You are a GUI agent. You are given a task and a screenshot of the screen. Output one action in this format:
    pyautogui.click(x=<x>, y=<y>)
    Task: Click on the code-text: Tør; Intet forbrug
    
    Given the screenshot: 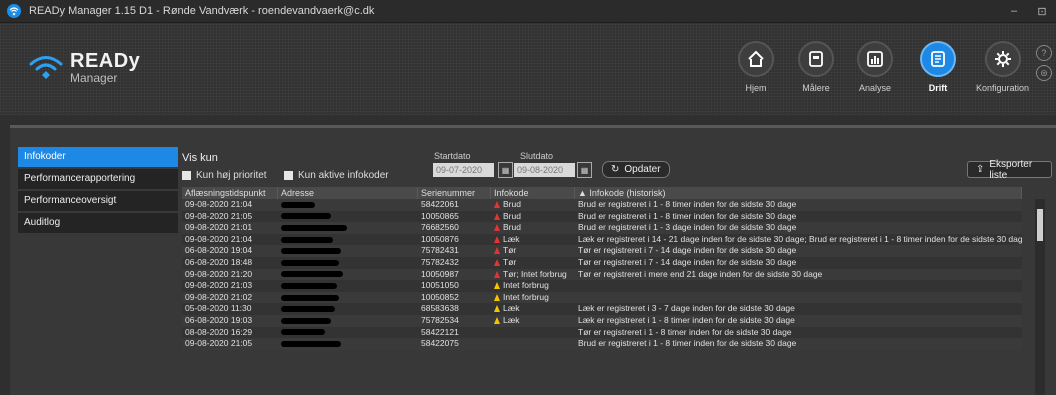 What is the action you would take?
    pyautogui.click(x=535, y=273)
    